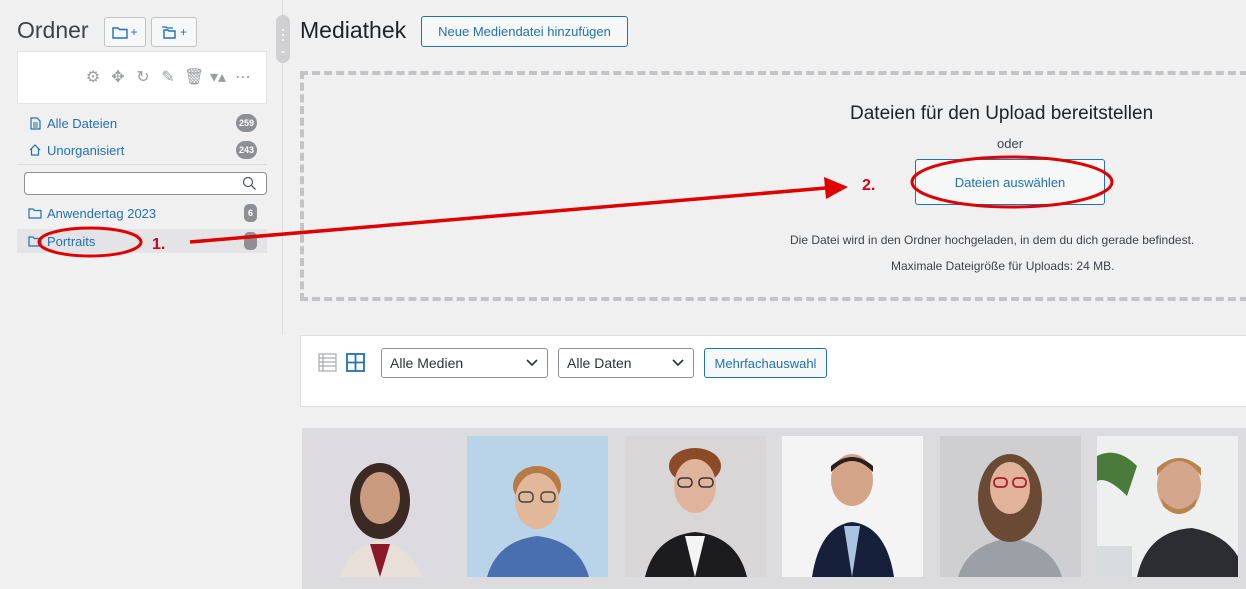 The image size is (1246, 589). Describe the element at coordinates (159, 244) in the screenshot. I see `annotation-step-1: 1.` at that location.